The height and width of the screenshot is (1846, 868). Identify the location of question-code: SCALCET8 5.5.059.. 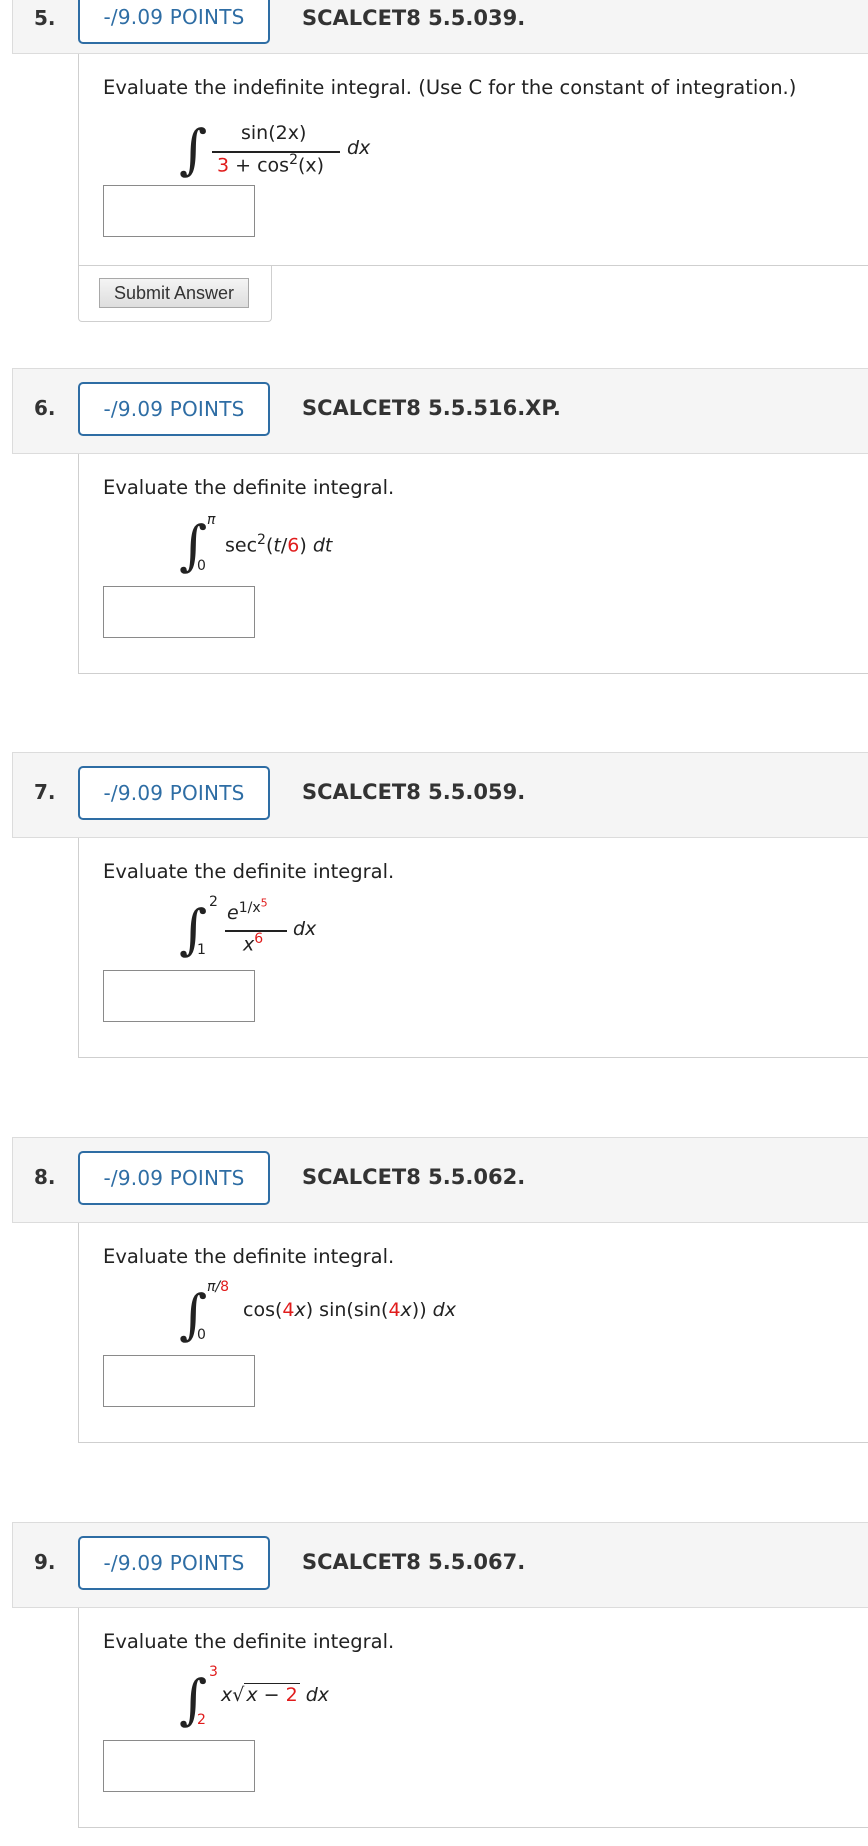
(414, 792).